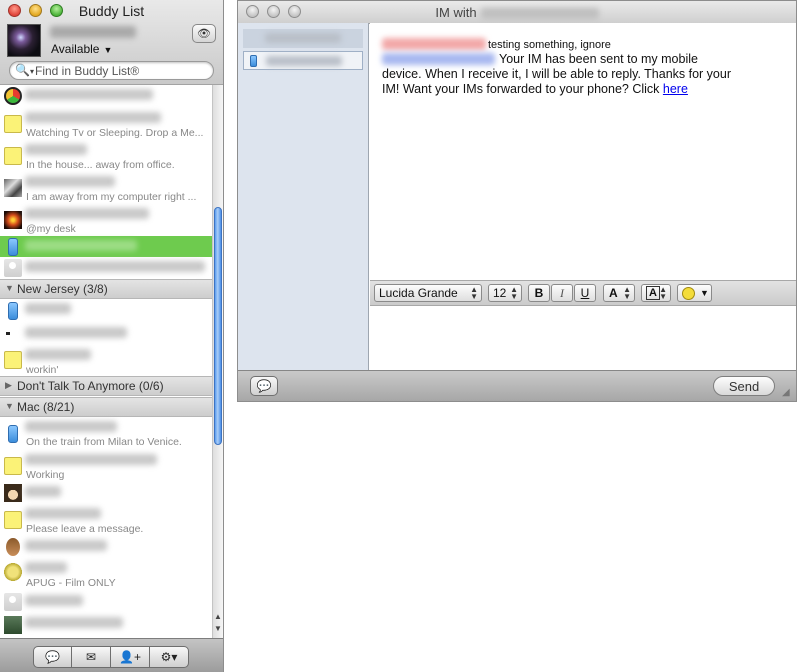 Image resolution: width=797 pixels, height=672 pixels. Describe the element at coordinates (13, 96) in the screenshot. I see `aim-icon` at that location.